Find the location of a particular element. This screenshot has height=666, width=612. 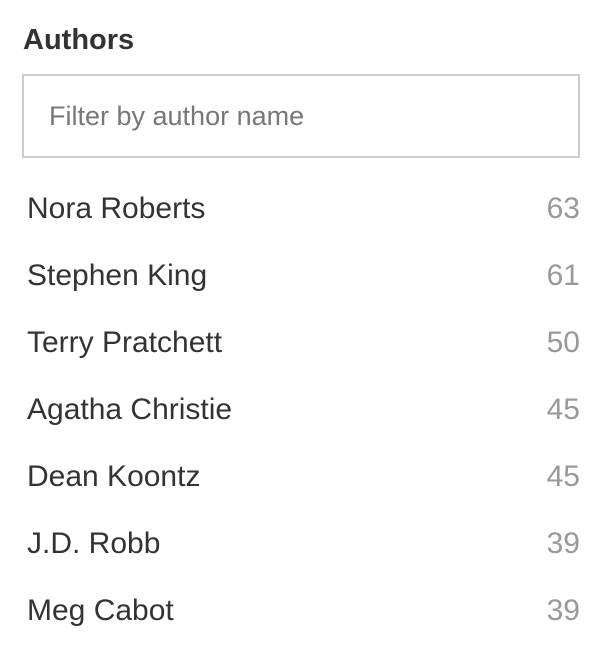

author-name: Nora Roberts is located at coordinates (116, 208).